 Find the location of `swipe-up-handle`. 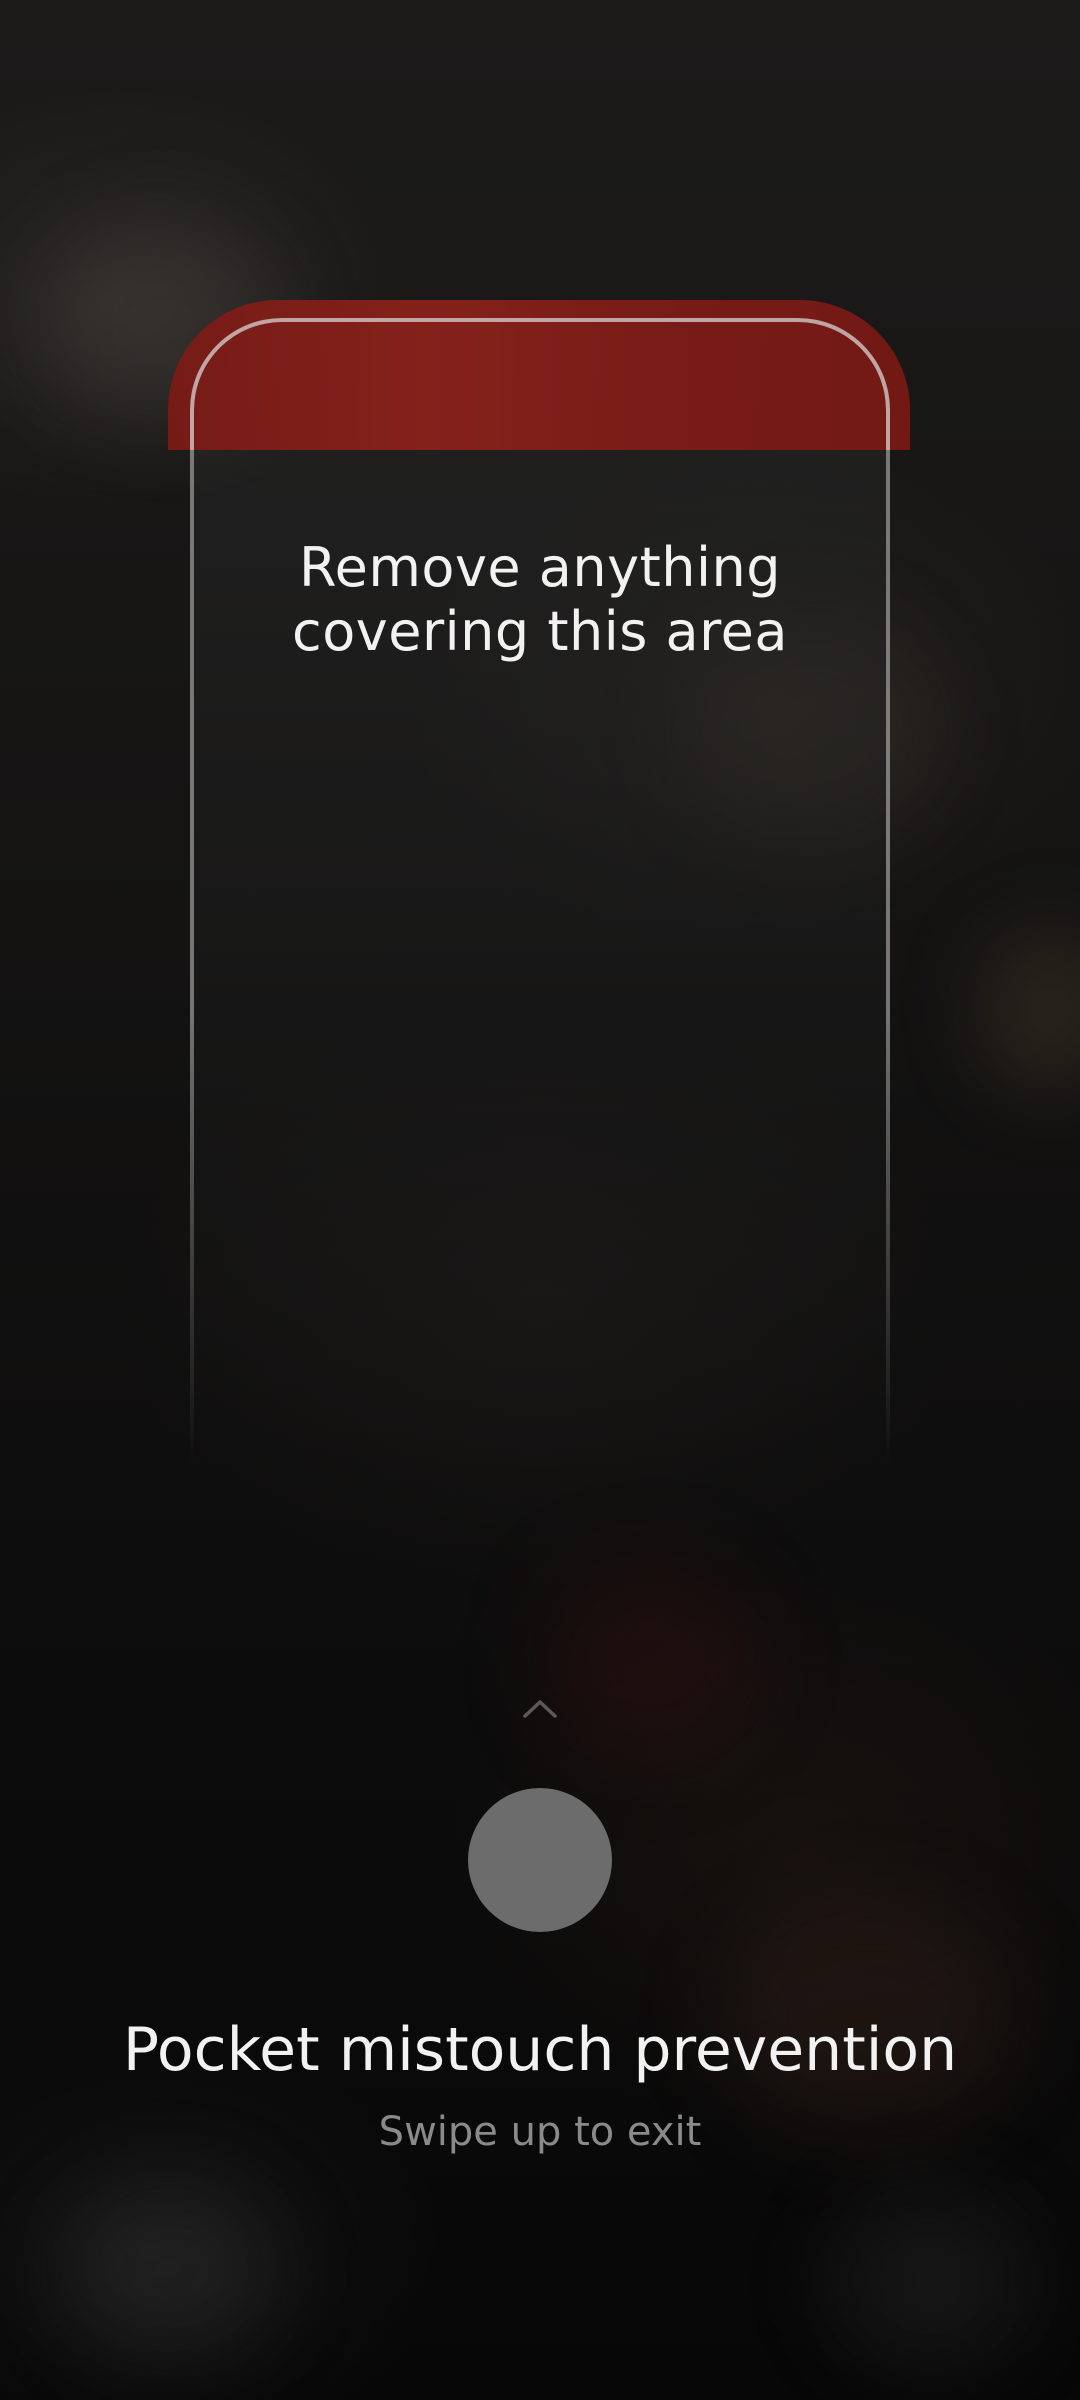

swipe-up-handle is located at coordinates (540, 1860).